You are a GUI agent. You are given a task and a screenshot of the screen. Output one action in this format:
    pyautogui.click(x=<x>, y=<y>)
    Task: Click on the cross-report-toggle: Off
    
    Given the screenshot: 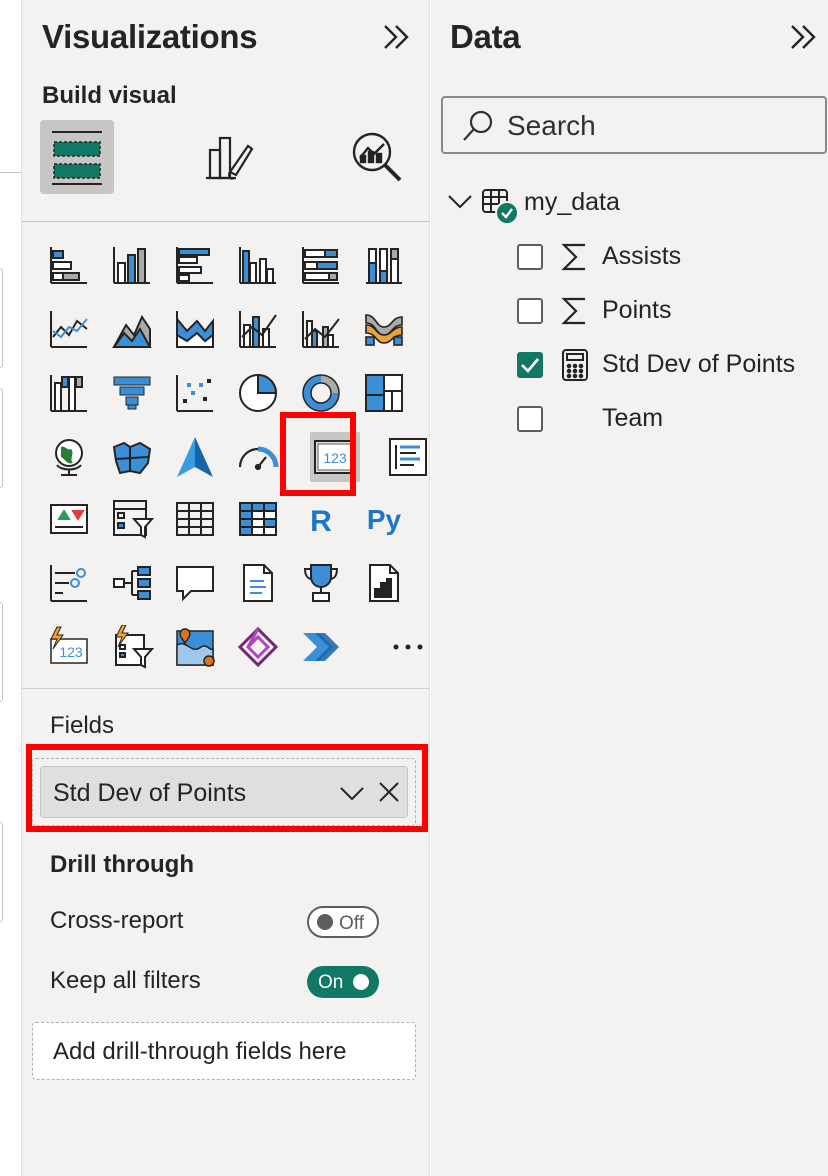 What is the action you would take?
    pyautogui.click(x=343, y=922)
    